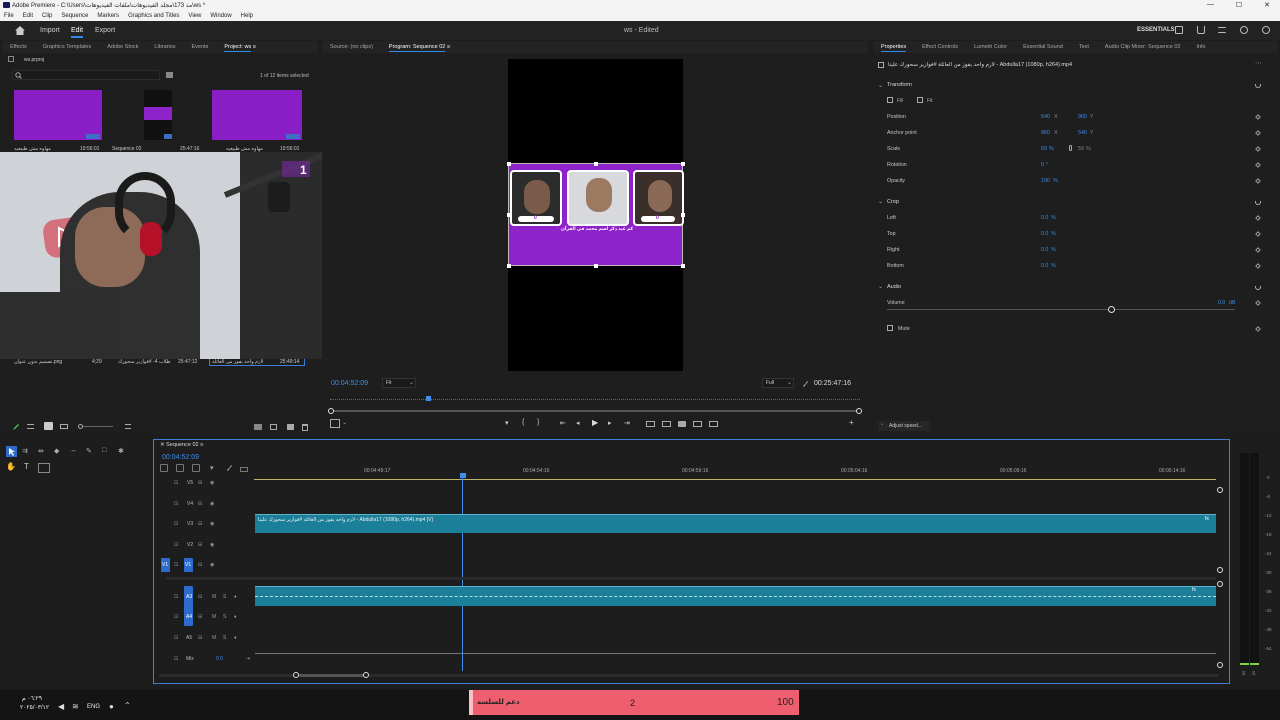 This screenshot has width=1280, height=720. Describe the element at coordinates (1239, 5) in the screenshot. I see `maximize-button: ☐` at that location.